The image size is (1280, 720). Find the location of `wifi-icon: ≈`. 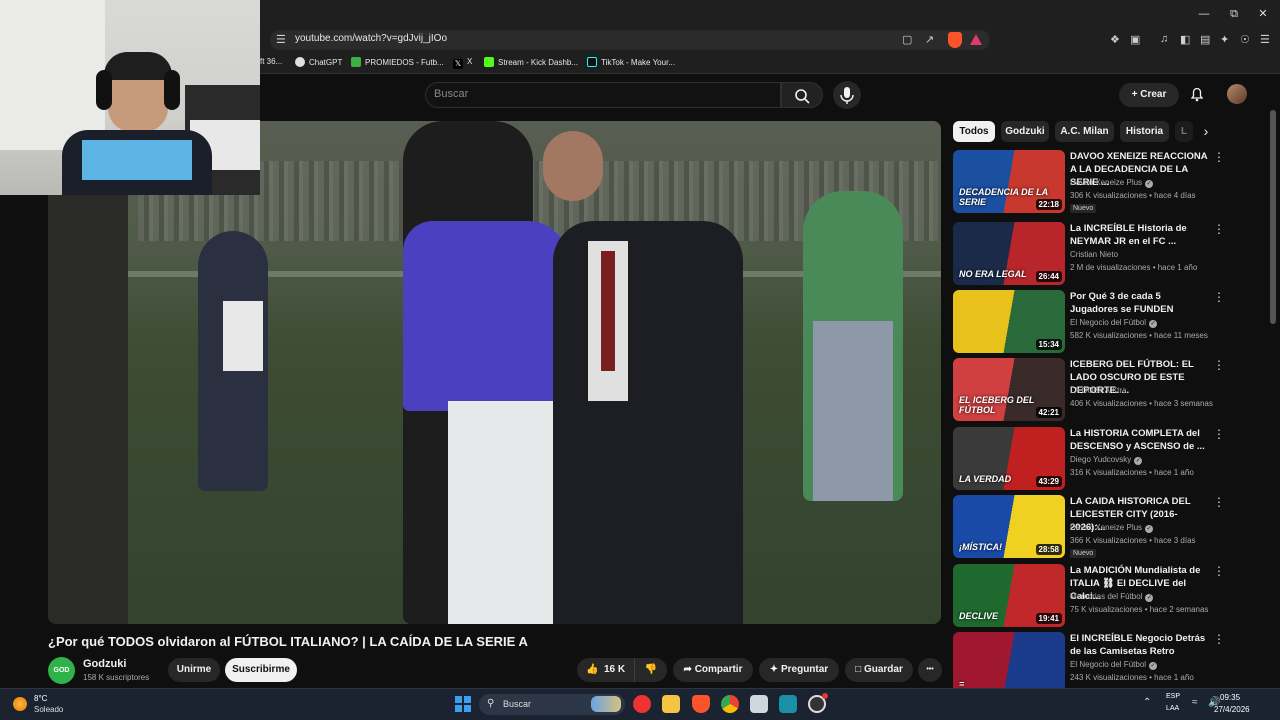

wifi-icon: ≈ is located at coordinates (1195, 702).